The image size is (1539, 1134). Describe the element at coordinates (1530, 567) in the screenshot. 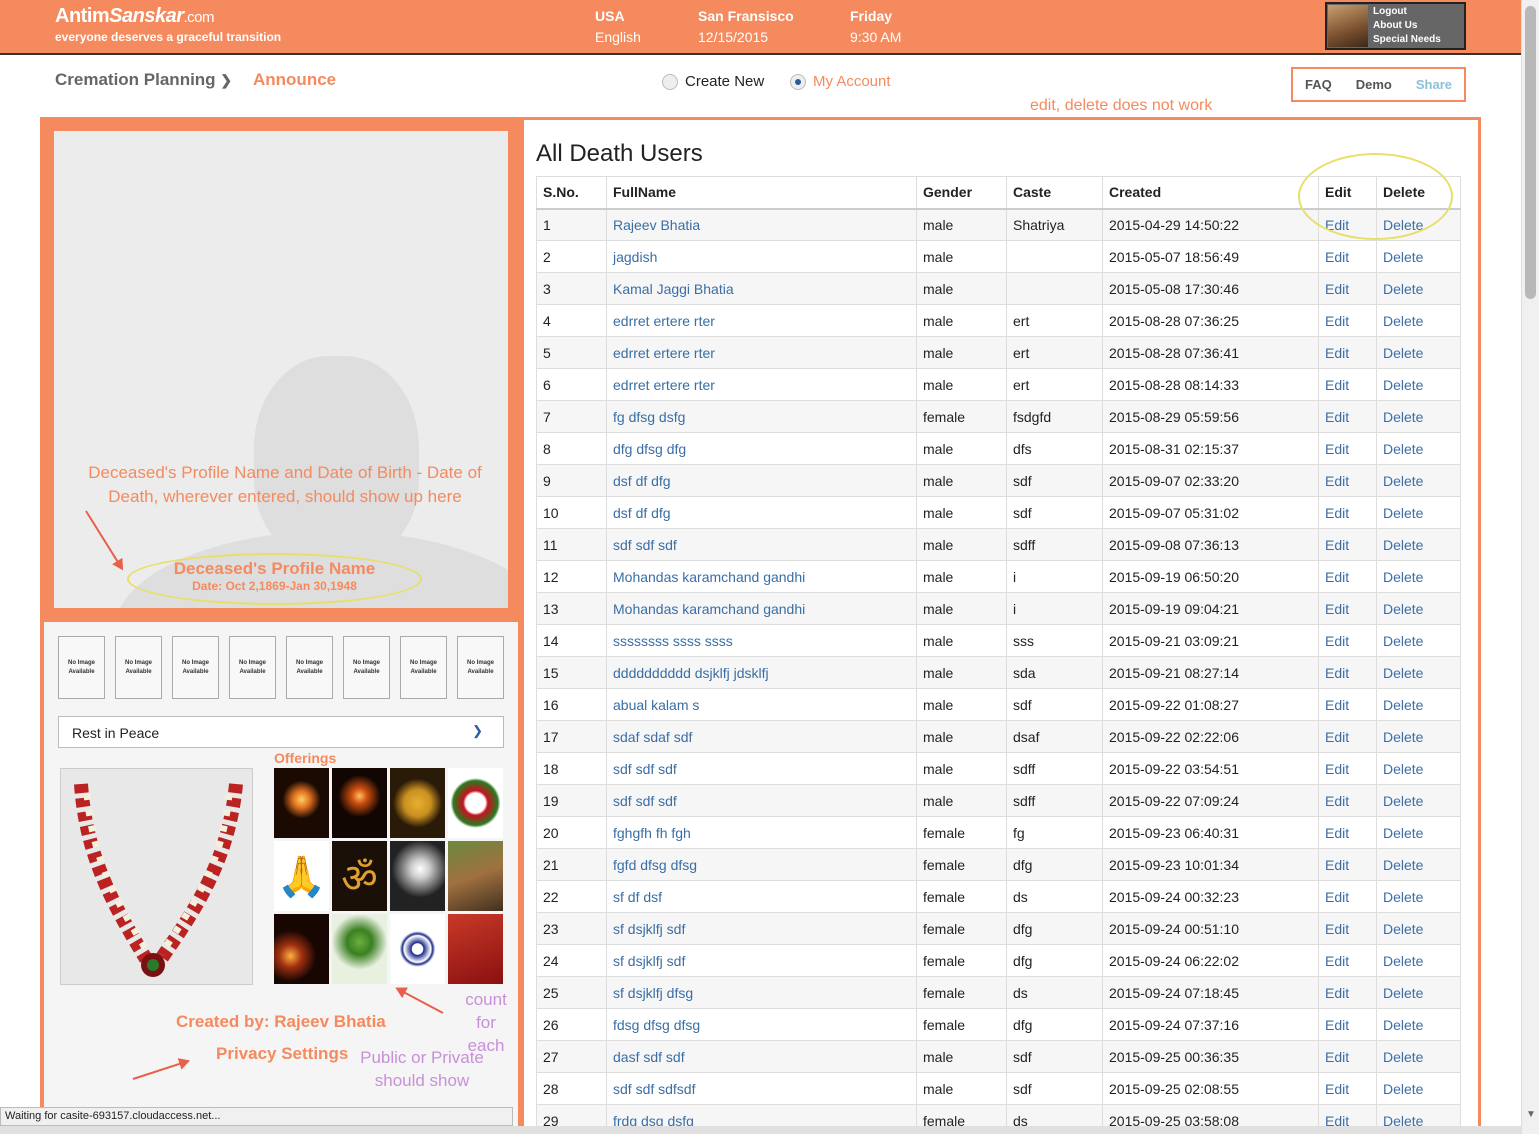

I see `vertical-scrollbar: ▼` at that location.